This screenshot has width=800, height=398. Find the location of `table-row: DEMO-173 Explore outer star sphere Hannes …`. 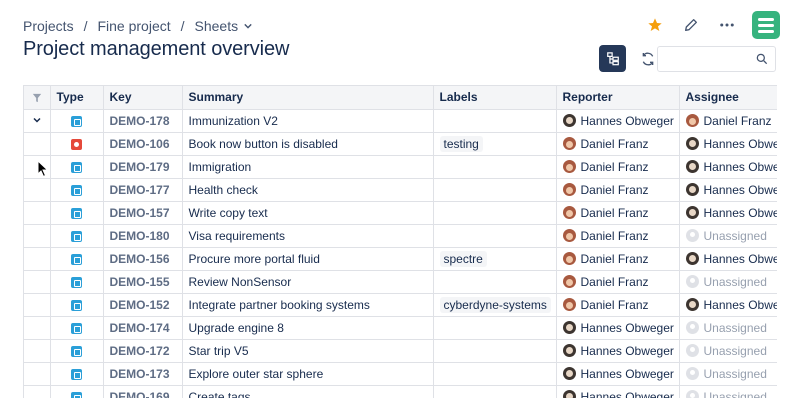

table-row: DEMO-173 Explore outer star sphere Hannes … is located at coordinates (400, 374).